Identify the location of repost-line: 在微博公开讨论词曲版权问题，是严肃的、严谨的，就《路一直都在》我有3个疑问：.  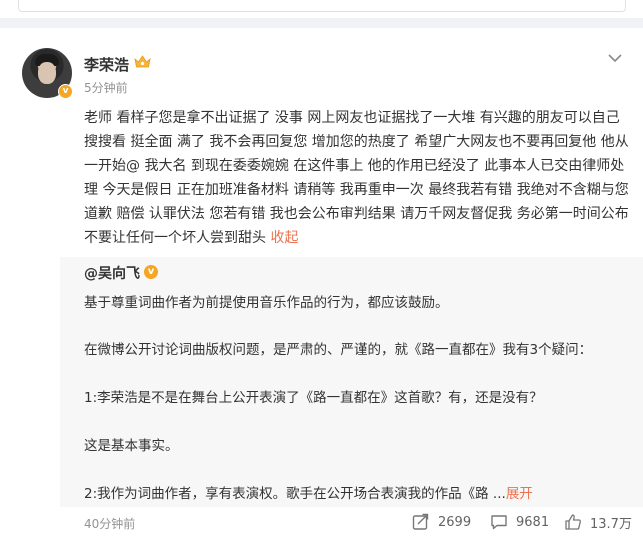
(338, 350).